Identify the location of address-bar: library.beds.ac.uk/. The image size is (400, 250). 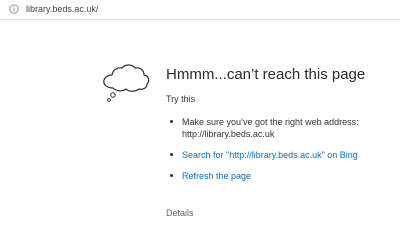
(200, 10).